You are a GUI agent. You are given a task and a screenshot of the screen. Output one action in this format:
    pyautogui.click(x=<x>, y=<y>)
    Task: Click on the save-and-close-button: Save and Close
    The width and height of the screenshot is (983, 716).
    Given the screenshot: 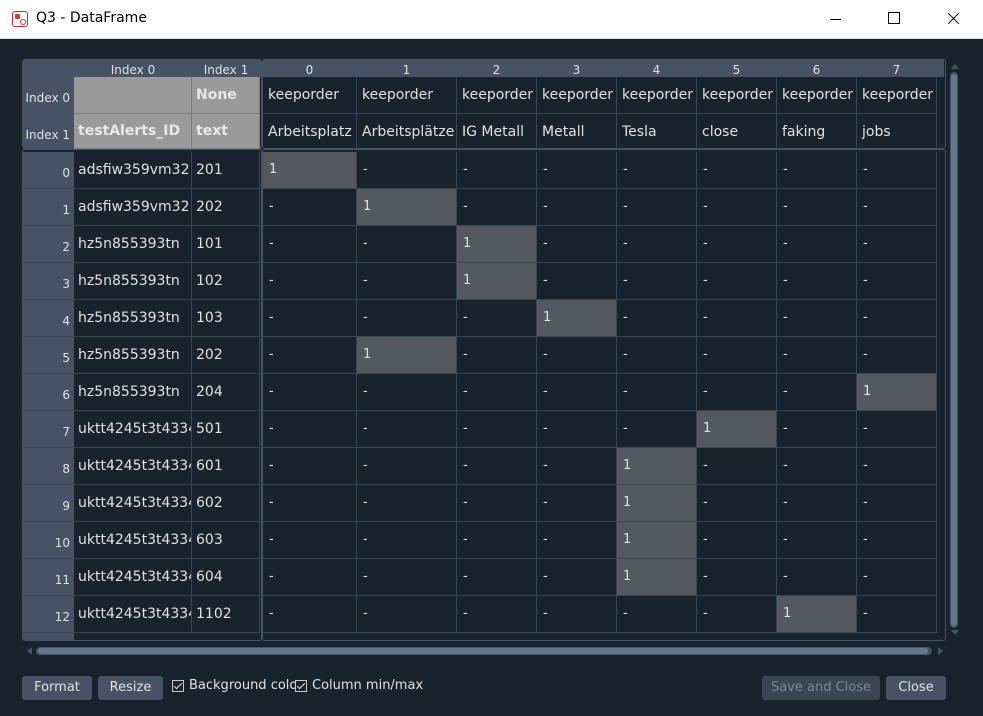 What is the action you would take?
    pyautogui.click(x=821, y=688)
    